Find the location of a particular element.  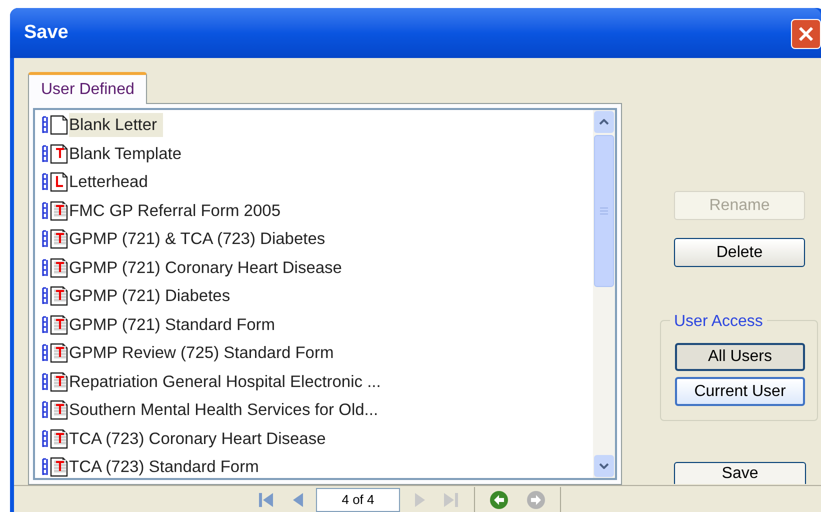

scroll-up-button is located at coordinates (604, 122).